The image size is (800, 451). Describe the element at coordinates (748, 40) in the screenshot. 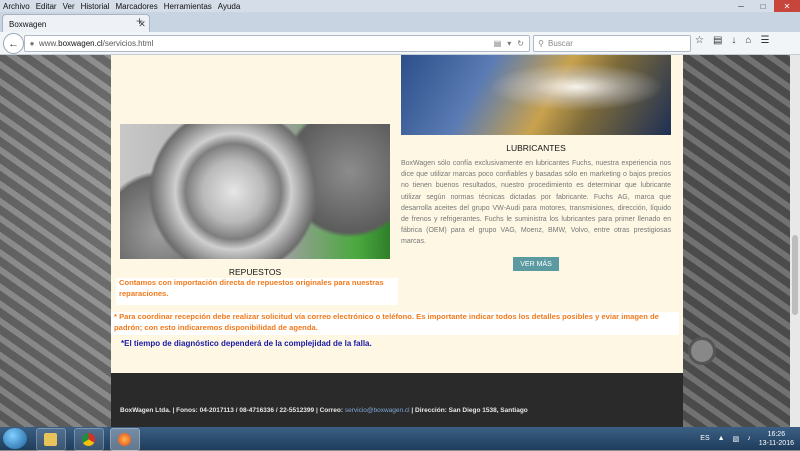

I see `home-icon: ⌂` at that location.